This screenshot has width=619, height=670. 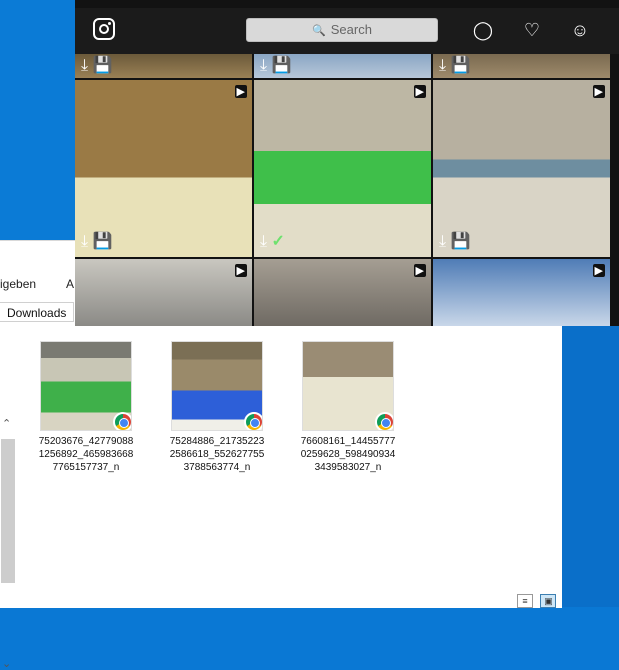 What do you see at coordinates (18, 284) in the screenshot?
I see `ribbon-tab-share: igeben` at bounding box center [18, 284].